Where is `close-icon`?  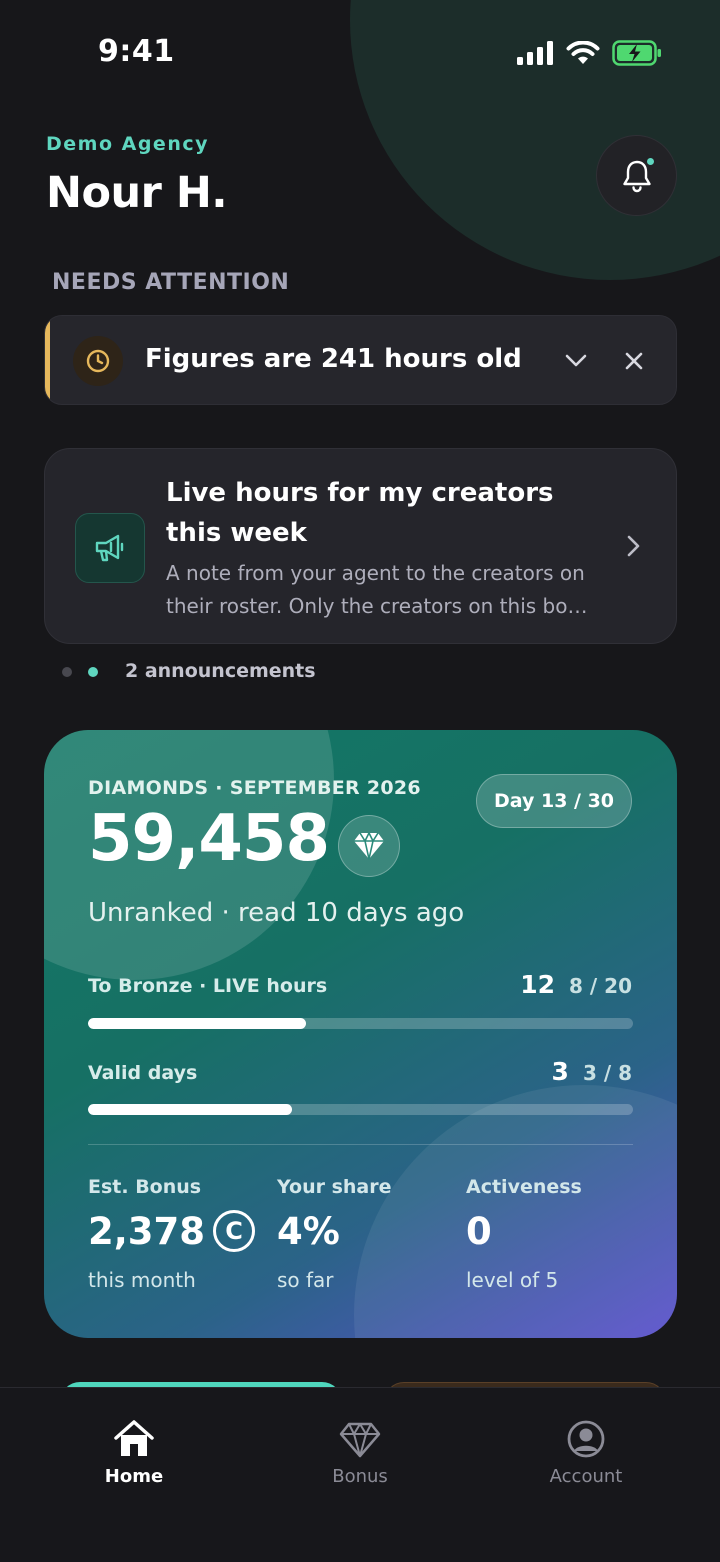
close-icon is located at coordinates (634, 361).